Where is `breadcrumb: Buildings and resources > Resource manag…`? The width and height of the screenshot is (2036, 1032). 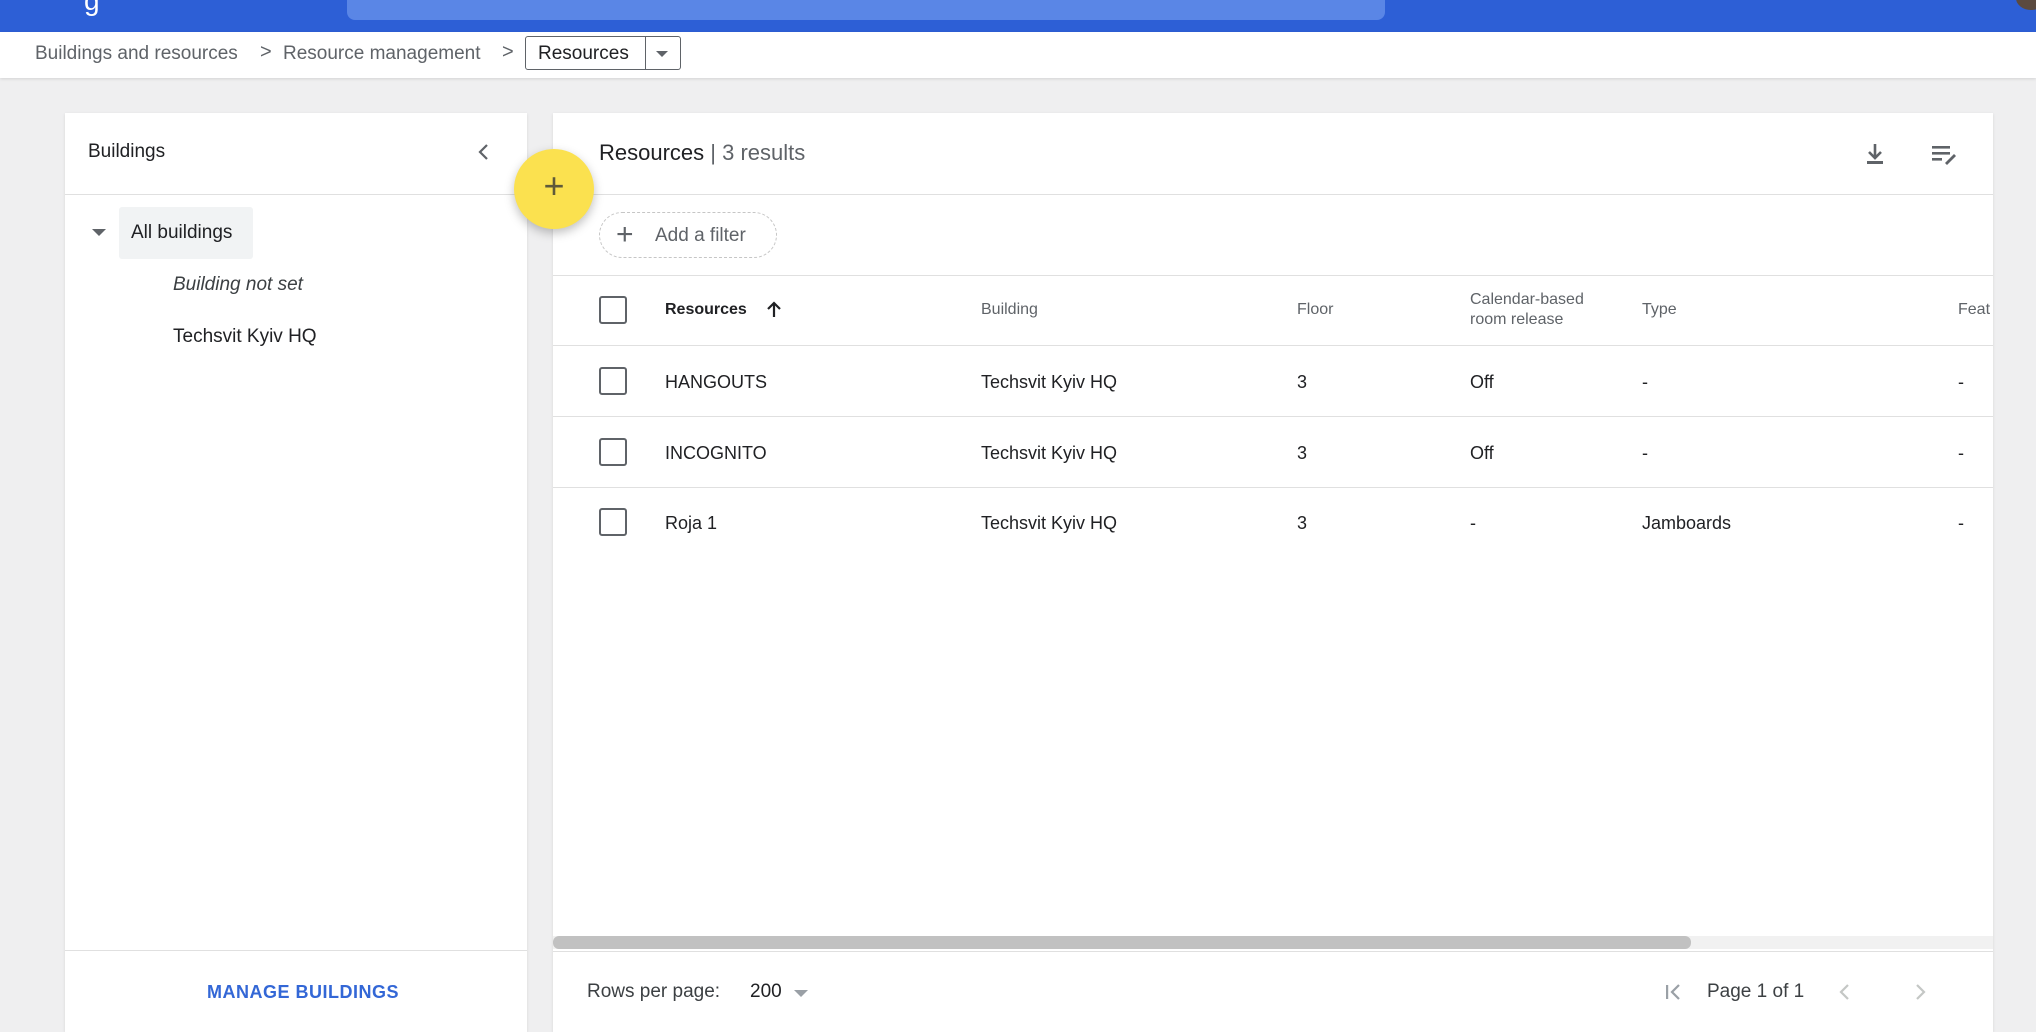 breadcrumb: Buildings and resources > Resource manag… is located at coordinates (1018, 55).